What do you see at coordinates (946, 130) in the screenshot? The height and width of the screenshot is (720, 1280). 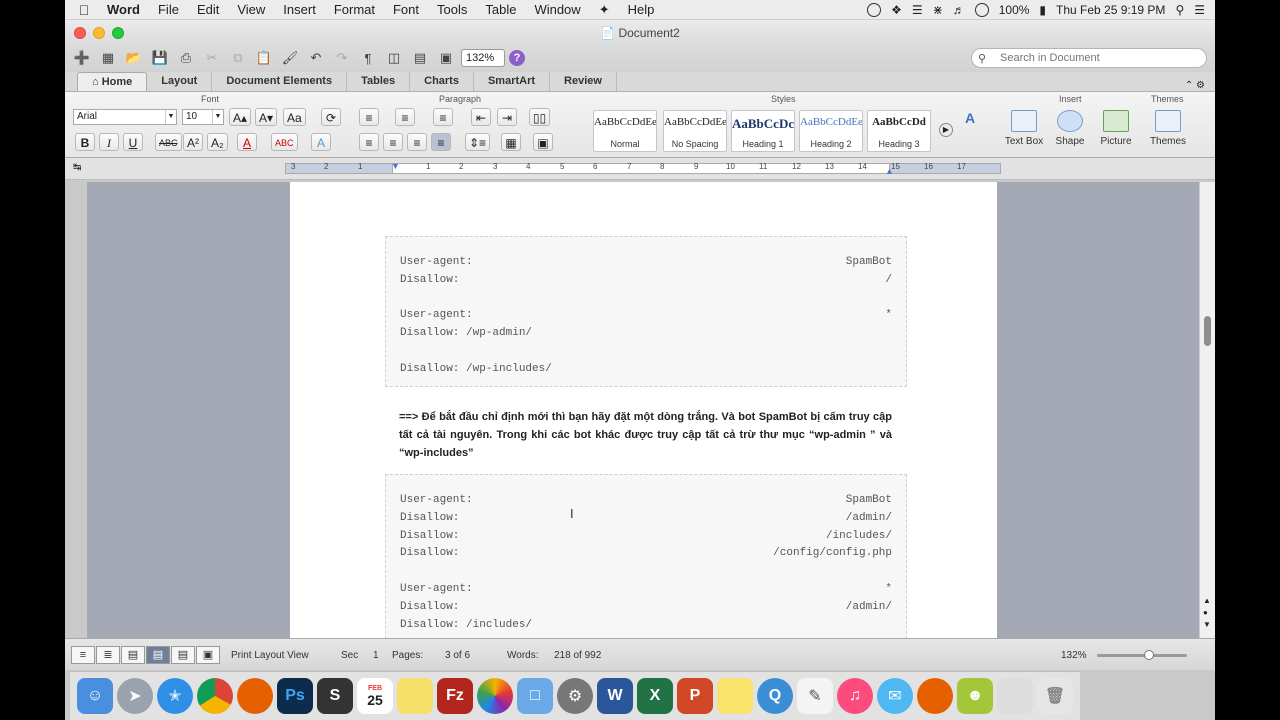 I see `styles-next-icon: ▶` at bounding box center [946, 130].